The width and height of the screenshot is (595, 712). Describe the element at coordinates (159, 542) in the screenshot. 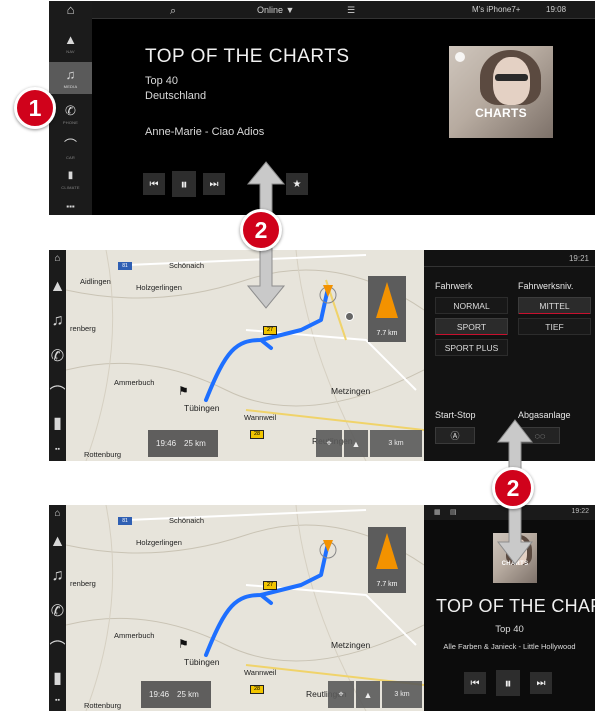

I see `place-holzgerlingen: Holzgerlingen` at that location.